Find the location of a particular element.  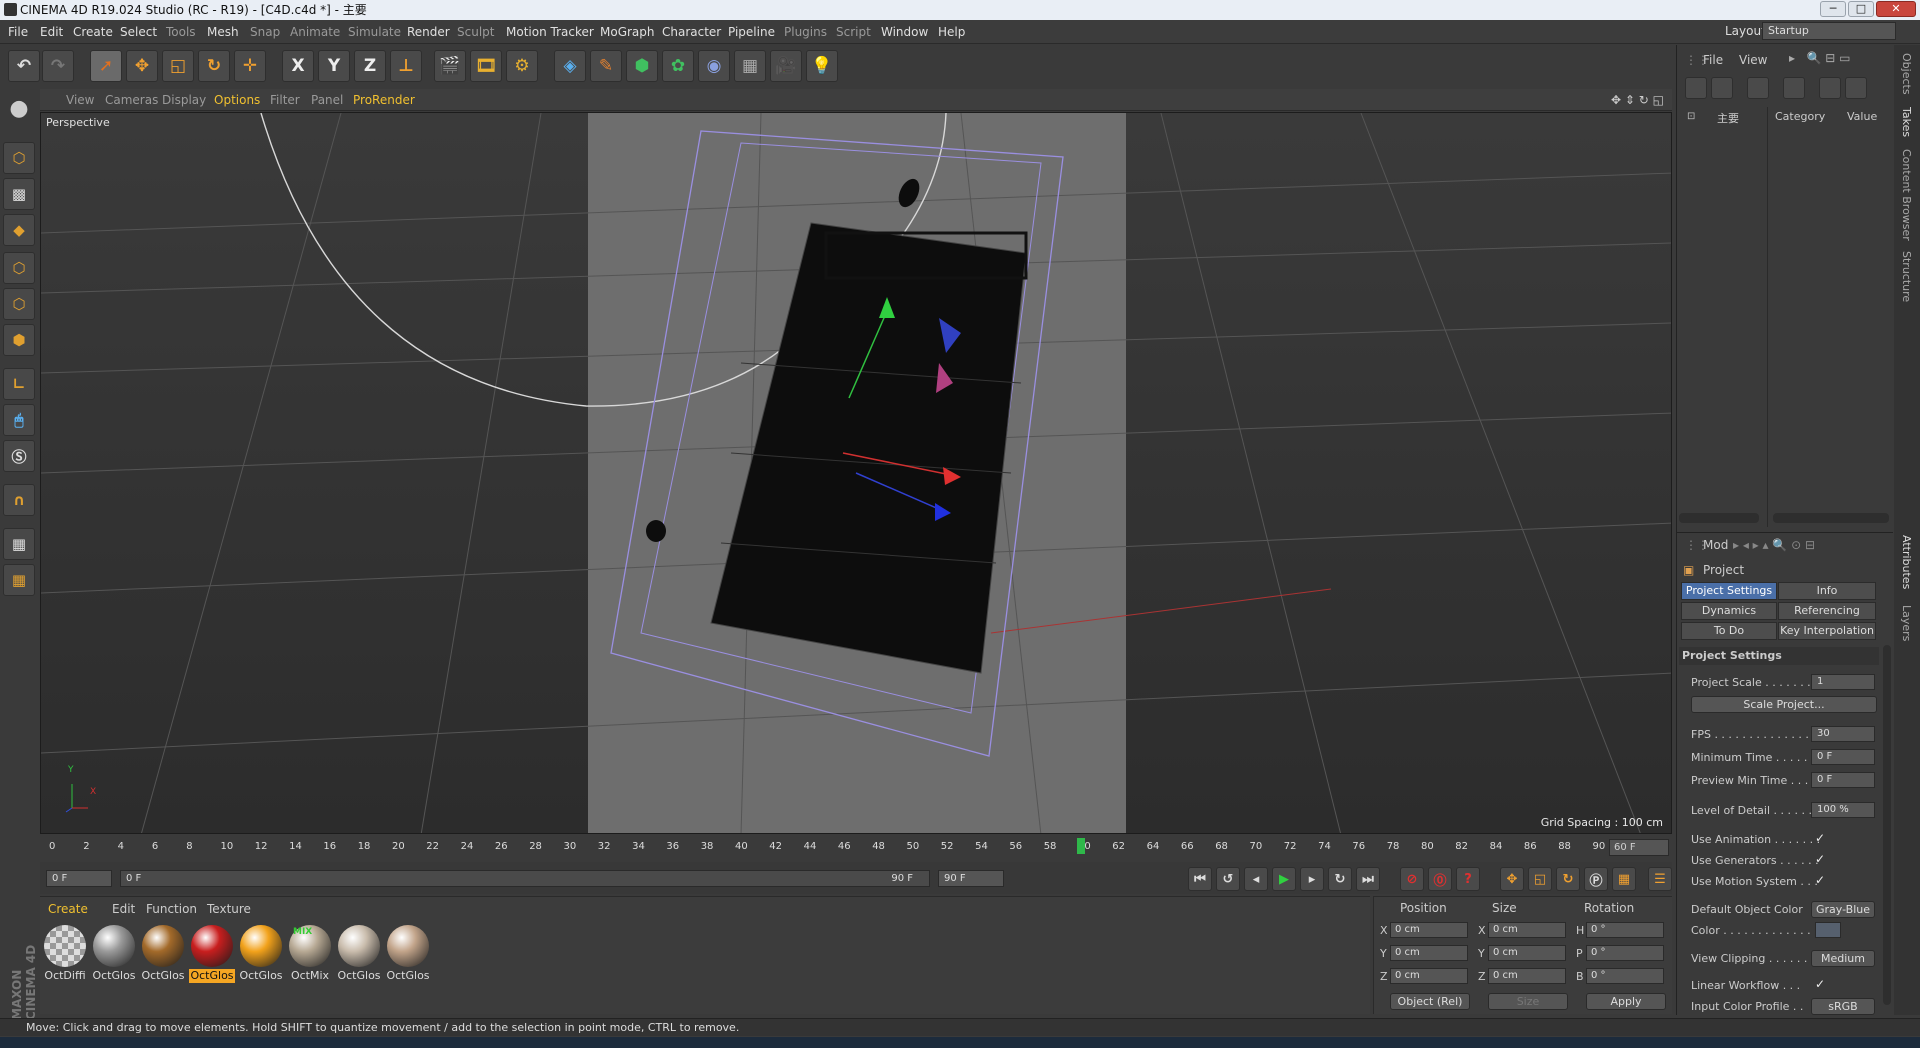

maximize-button: □ is located at coordinates (1861, 9).